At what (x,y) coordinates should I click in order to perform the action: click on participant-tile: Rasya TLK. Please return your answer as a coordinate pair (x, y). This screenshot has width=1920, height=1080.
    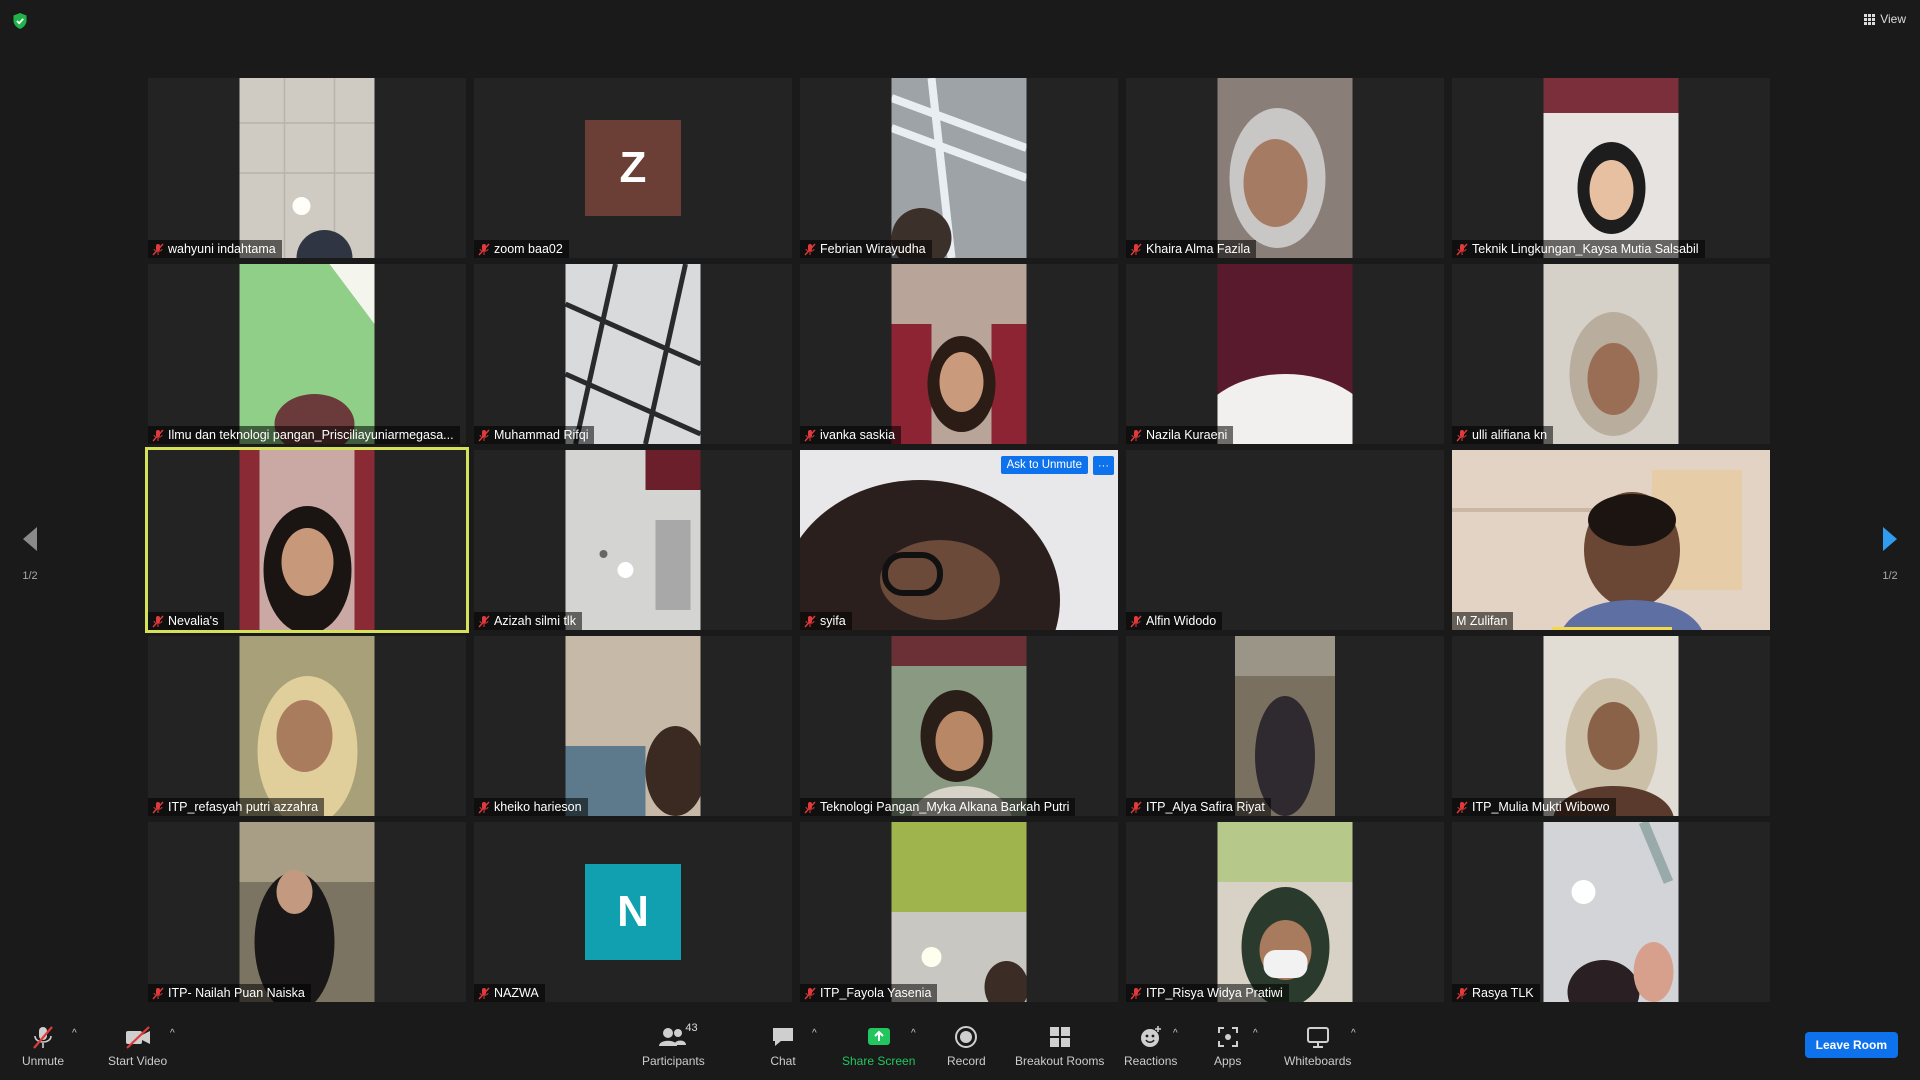
    Looking at the image, I should click on (1611, 912).